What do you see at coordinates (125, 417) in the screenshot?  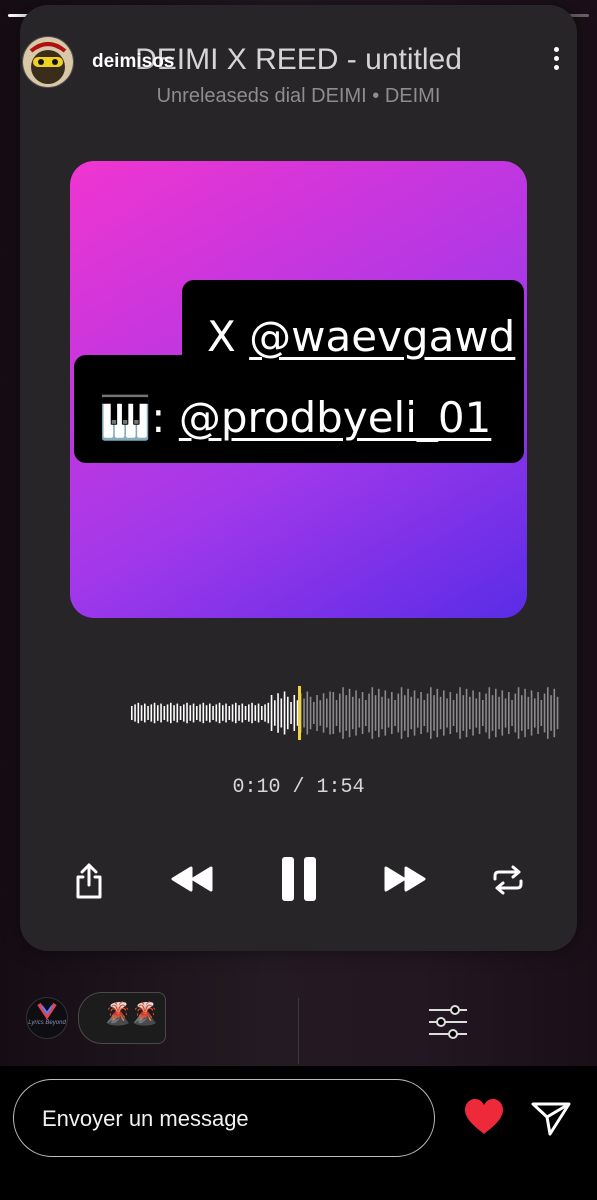 I see `piano-emoji: 🎹` at bounding box center [125, 417].